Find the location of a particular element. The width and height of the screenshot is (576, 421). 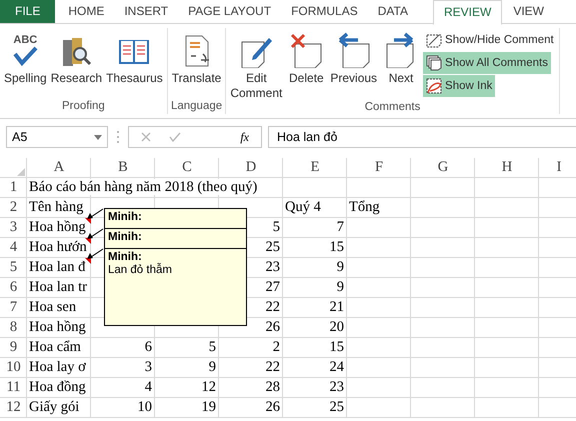

ribbon-tab: REVIEW is located at coordinates (467, 12).